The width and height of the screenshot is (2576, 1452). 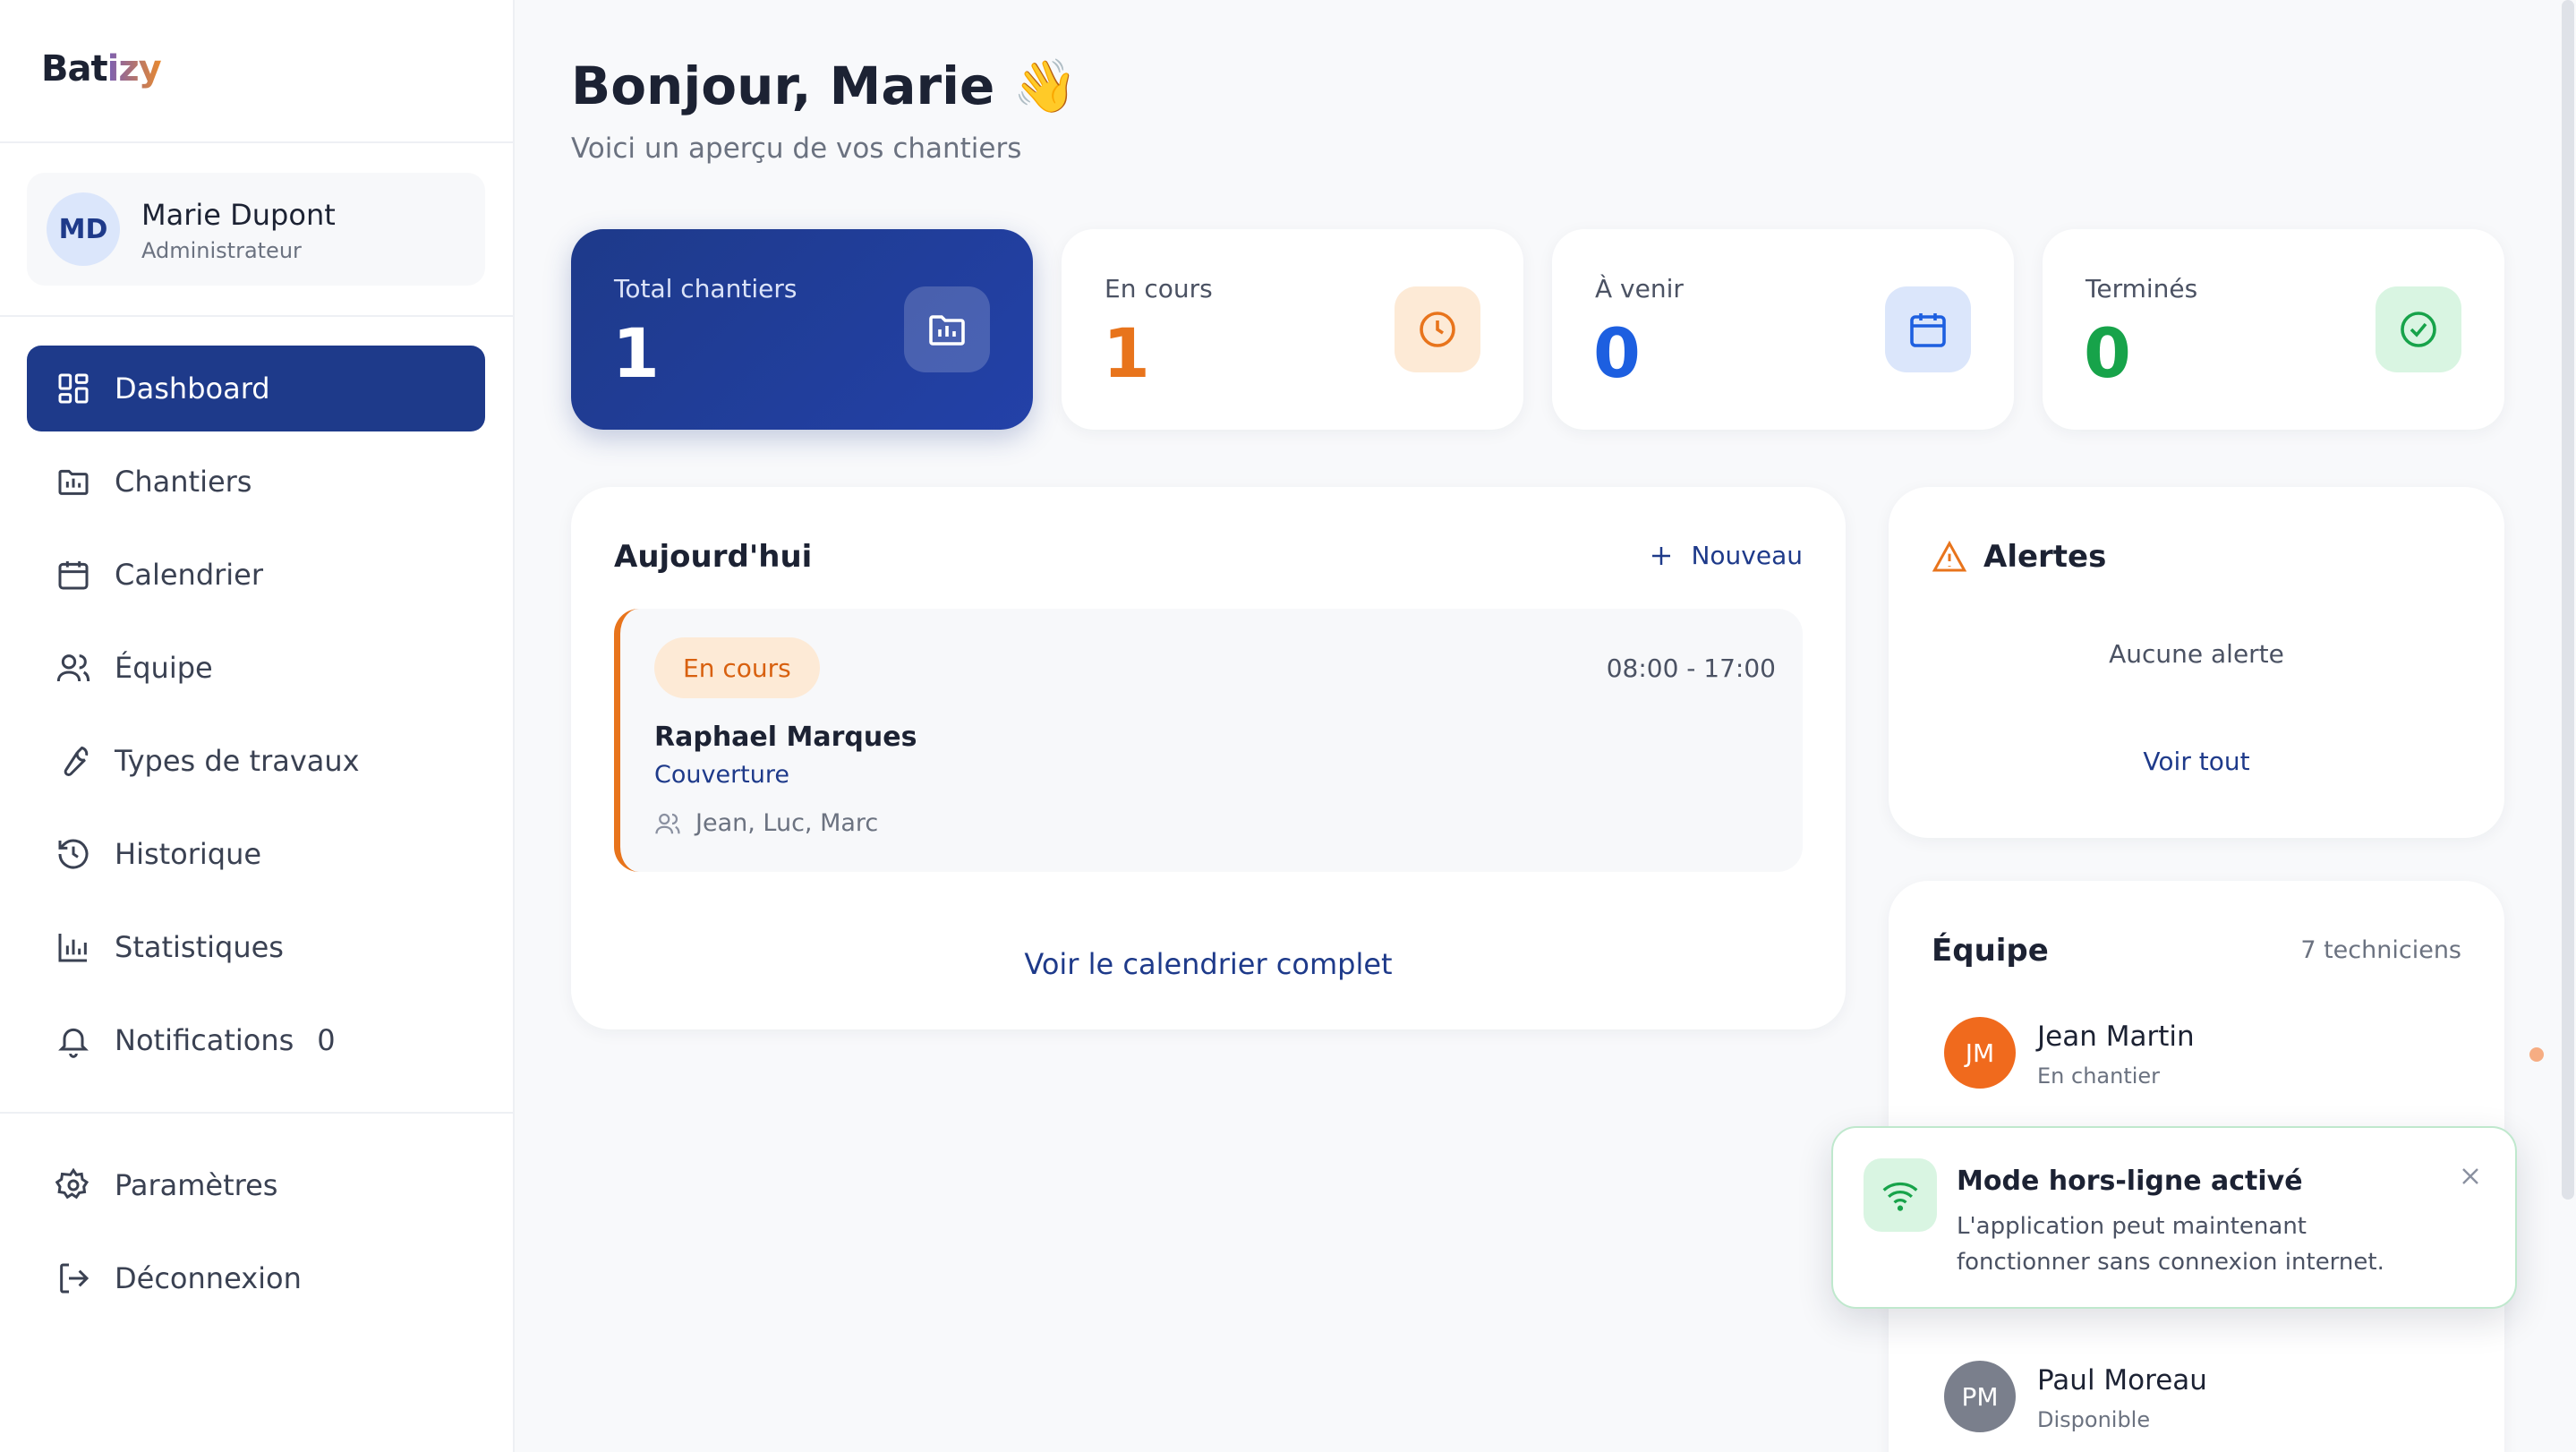 What do you see at coordinates (189, 575) in the screenshot?
I see `sidebar-item-label: Calendrier` at bounding box center [189, 575].